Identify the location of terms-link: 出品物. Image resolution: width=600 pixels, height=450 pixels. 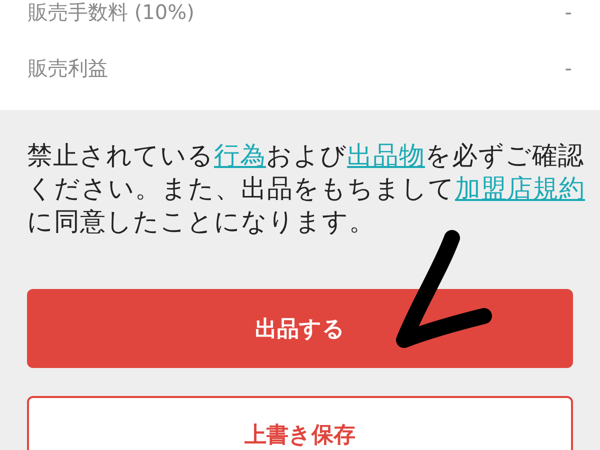
(386, 156).